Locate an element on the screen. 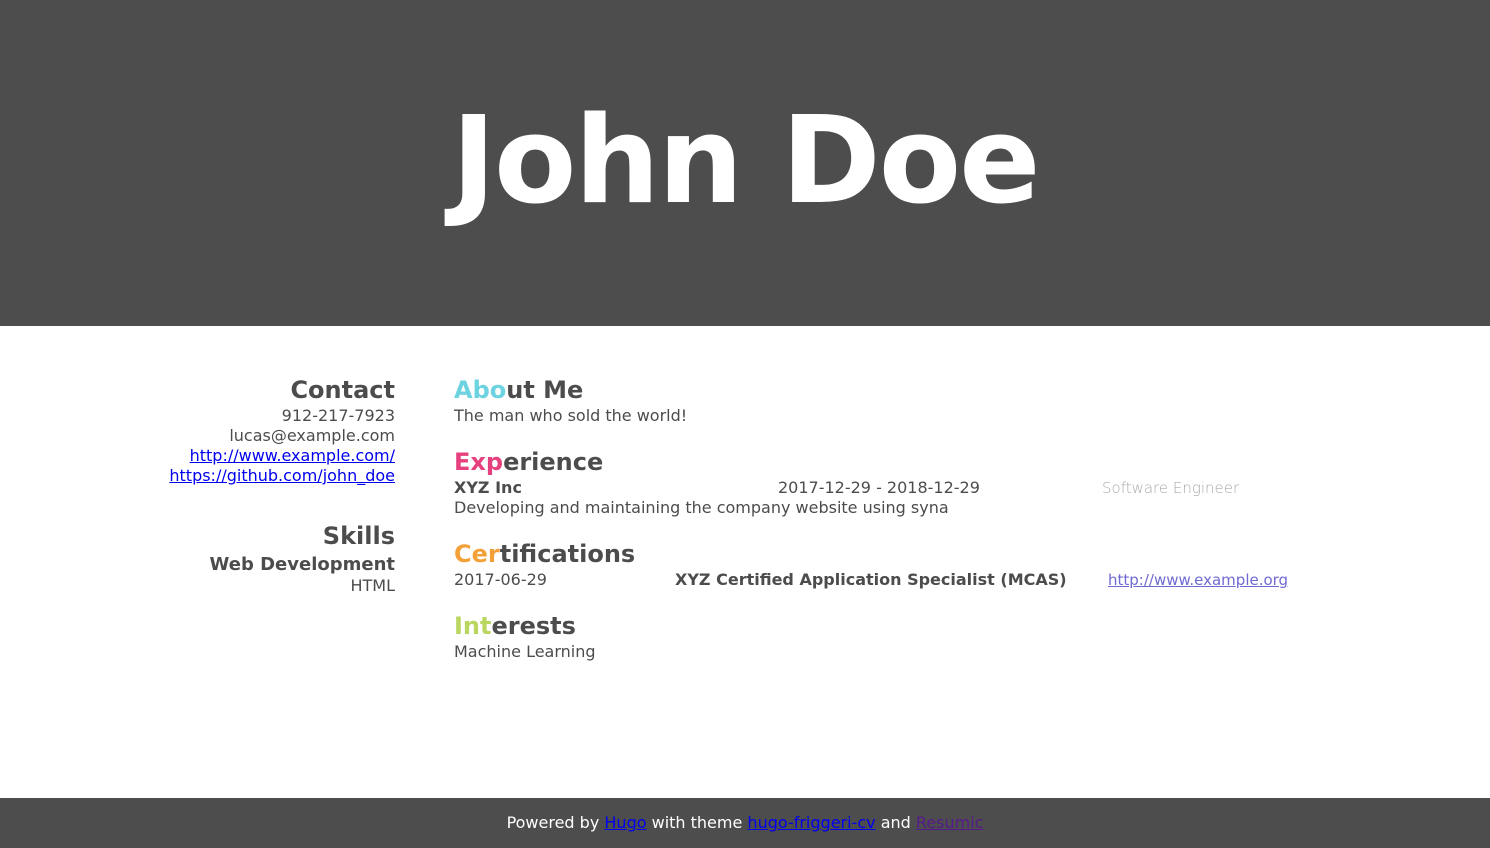 This screenshot has height=848, width=1490. contact-phone: 912-217-7923 is located at coordinates (338, 415).